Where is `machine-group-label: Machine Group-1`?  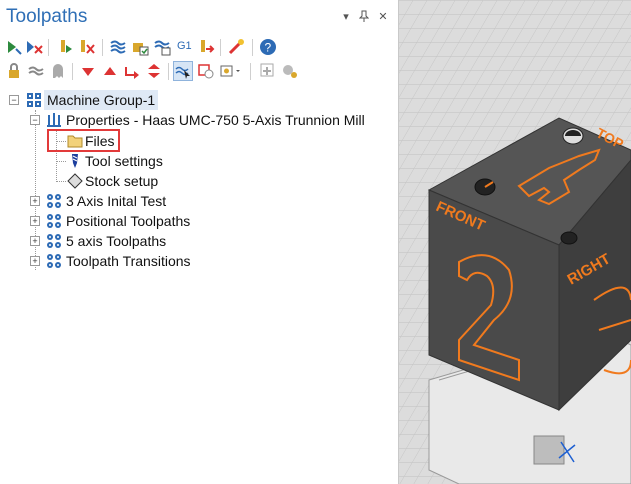 machine-group-label: Machine Group-1 is located at coordinates (101, 100).